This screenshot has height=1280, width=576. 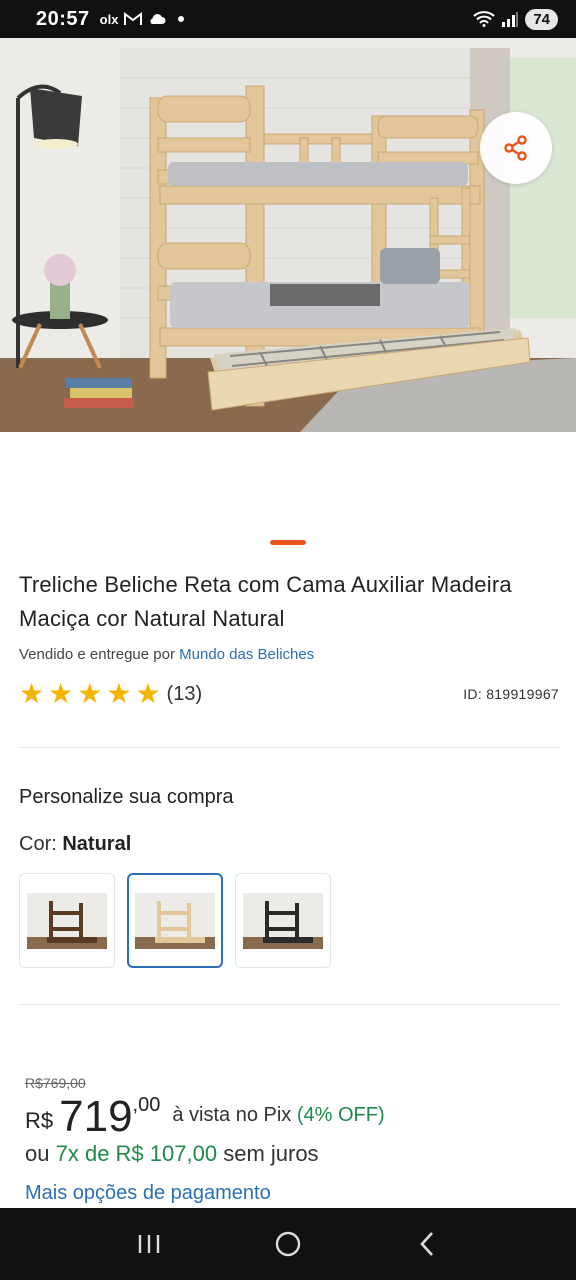 I want to click on installments-value: 7x de R$ 107,00, so click(x=136, y=1153).